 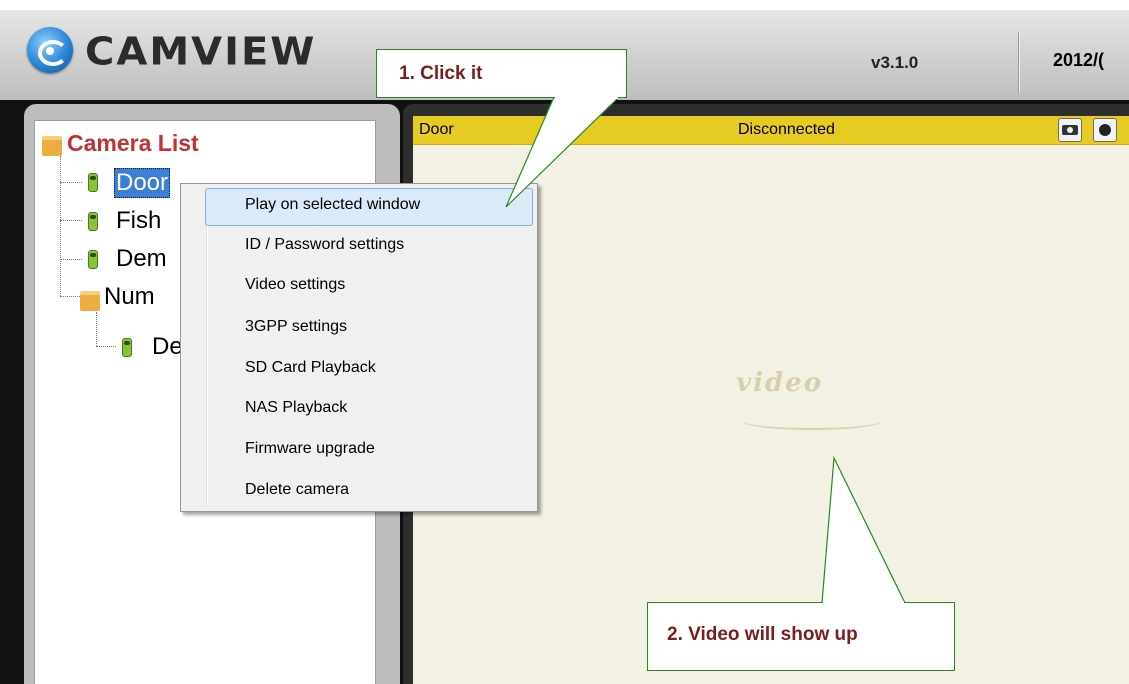 What do you see at coordinates (863, 602) in the screenshot?
I see `callout-2-joint` at bounding box center [863, 602].